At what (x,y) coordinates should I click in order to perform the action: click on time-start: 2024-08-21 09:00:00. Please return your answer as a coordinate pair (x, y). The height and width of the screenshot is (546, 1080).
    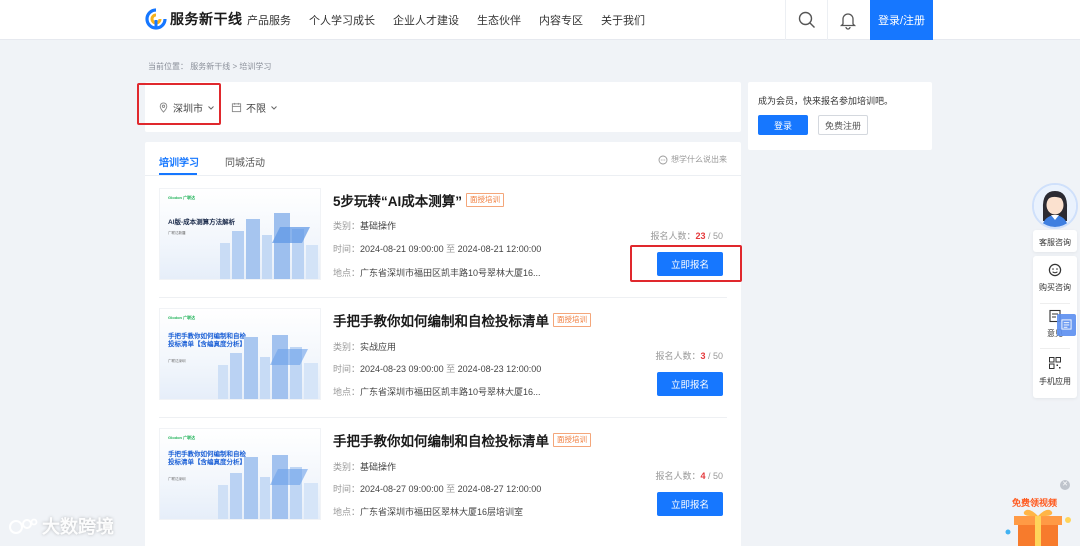
    Looking at the image, I should click on (402, 249).